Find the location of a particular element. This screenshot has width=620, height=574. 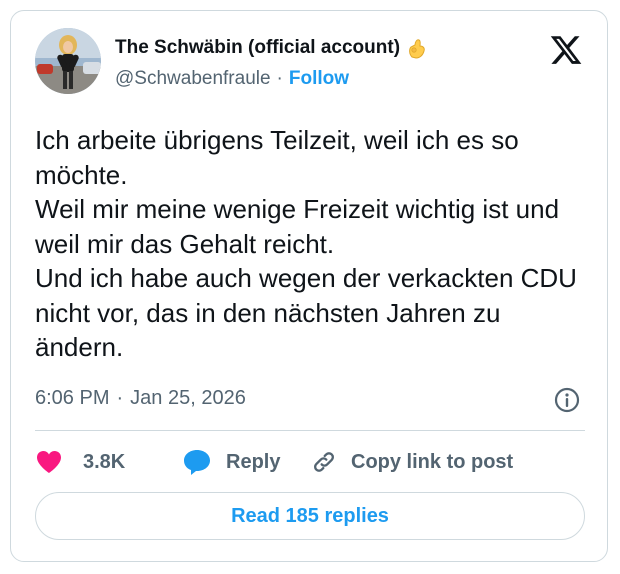

author-handle: @Schwabenfraule is located at coordinates (193, 79).